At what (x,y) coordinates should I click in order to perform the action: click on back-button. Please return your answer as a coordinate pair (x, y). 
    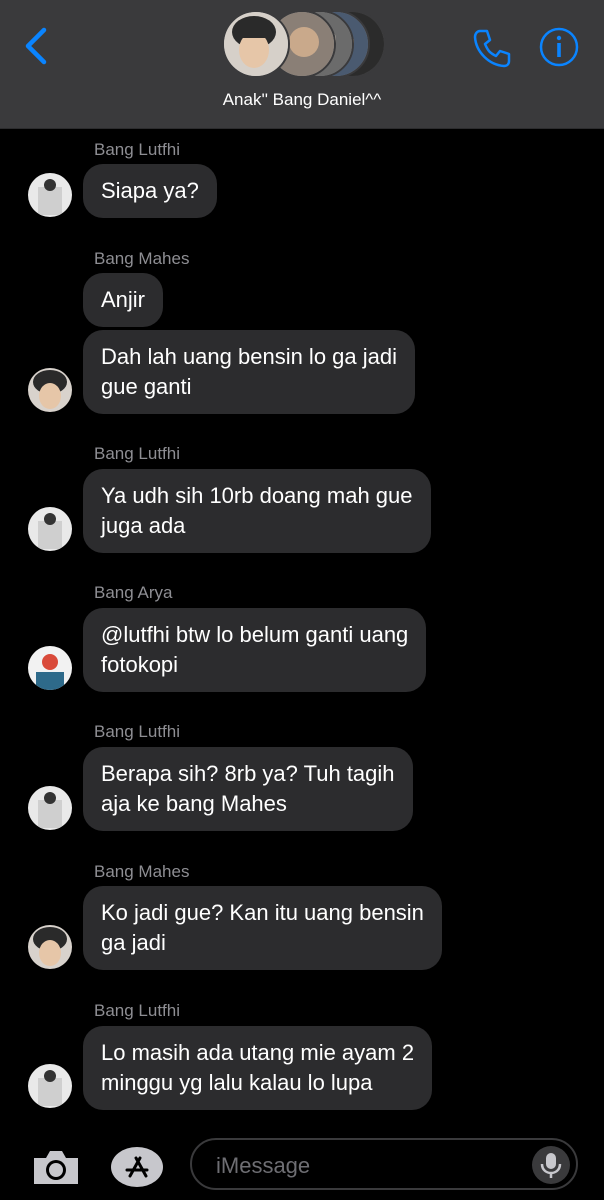
    Looking at the image, I should click on (37, 46).